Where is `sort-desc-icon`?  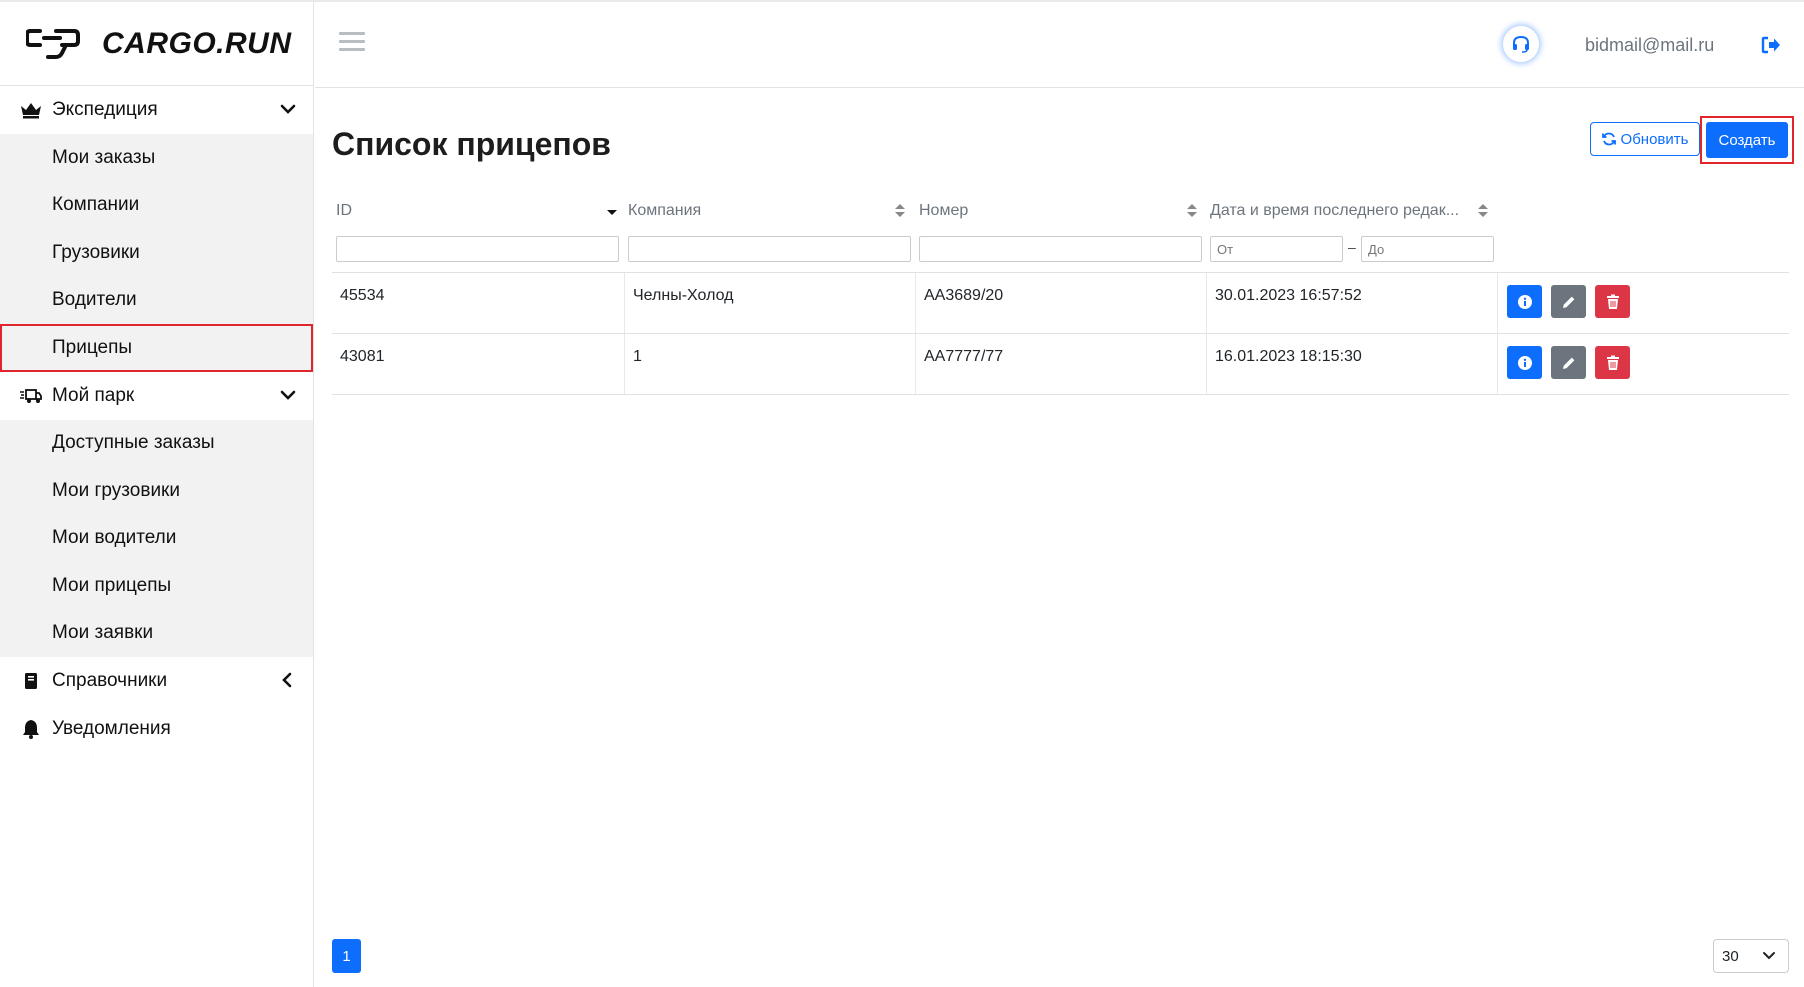
sort-desc-icon is located at coordinates (612, 212).